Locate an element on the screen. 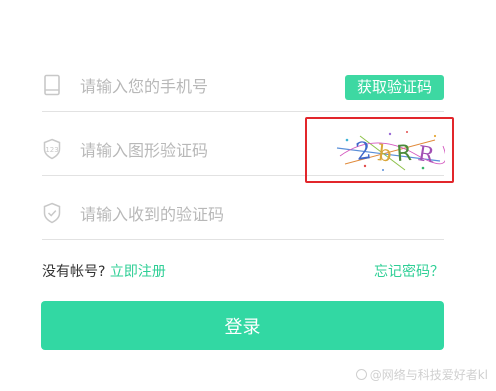 Image resolution: width=496 pixels, height=391 pixels. watermark: @网络与科技爱好者kl is located at coordinates (421, 374).